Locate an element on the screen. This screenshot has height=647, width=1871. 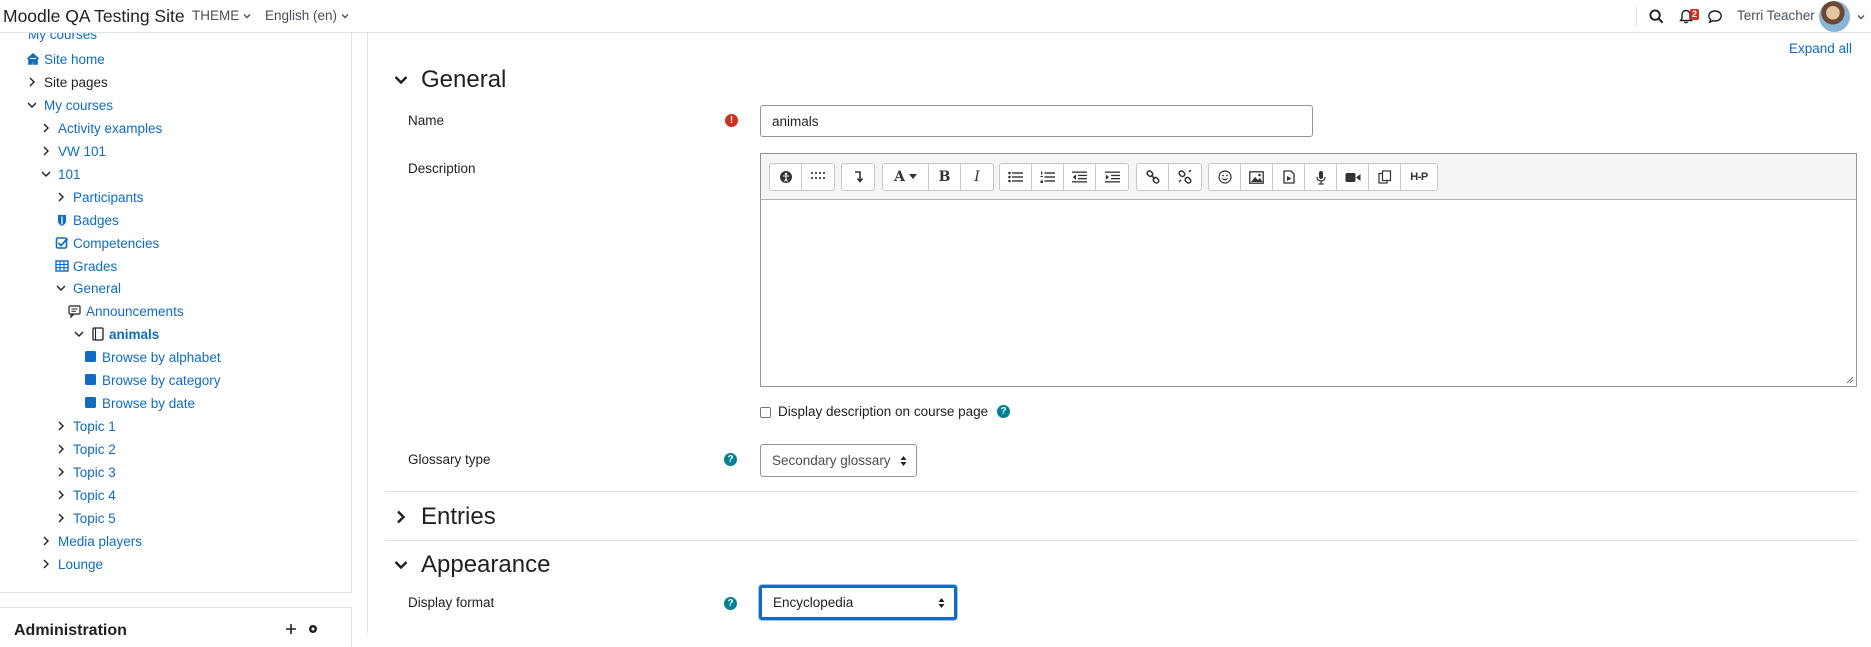
link-button is located at coordinates (1153, 177).